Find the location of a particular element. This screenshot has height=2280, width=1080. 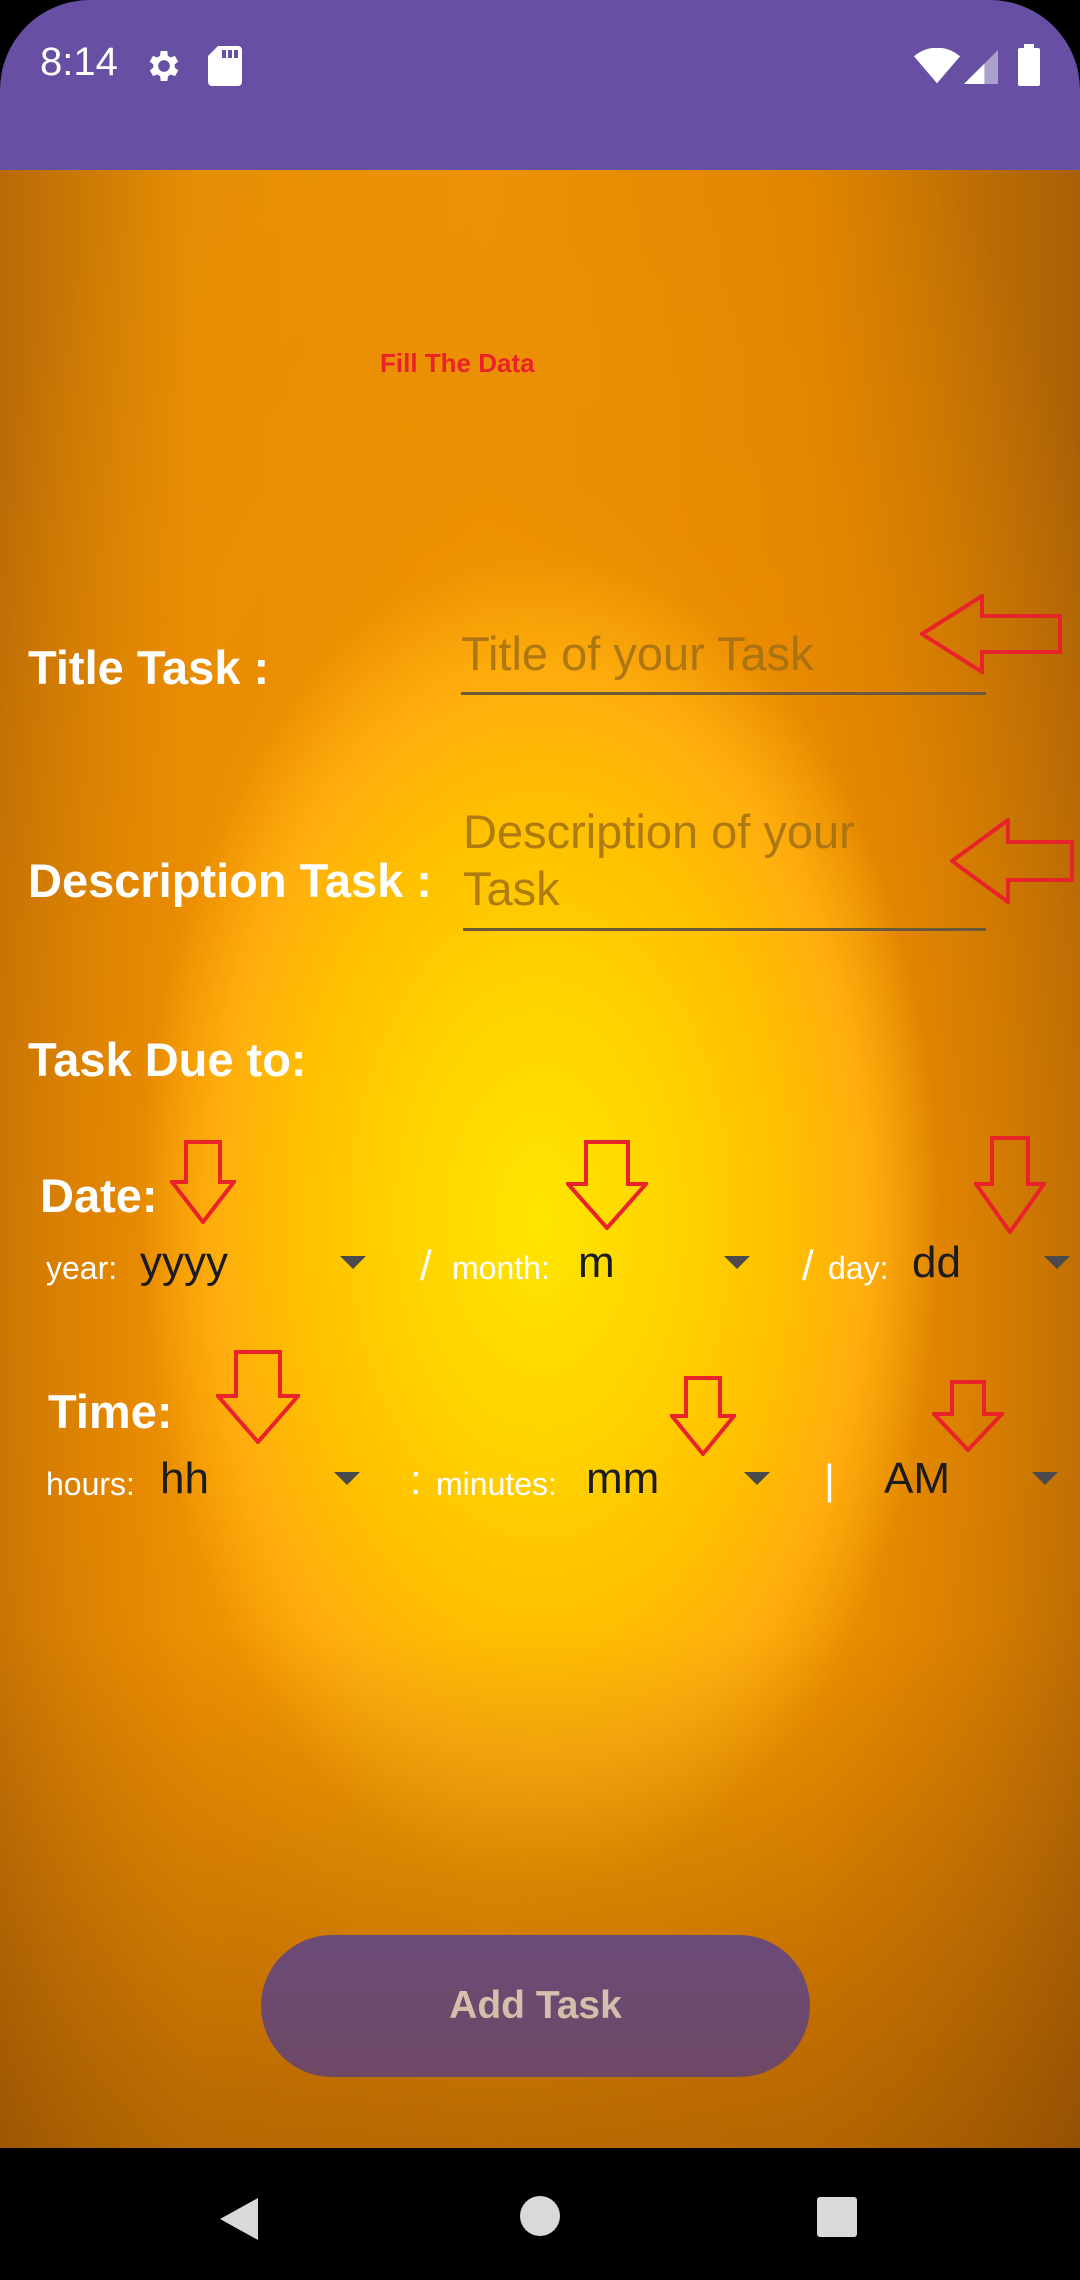

back-icon is located at coordinates (239, 2219).